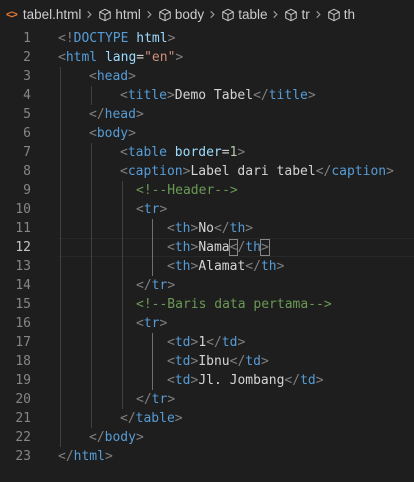 The height and width of the screenshot is (482, 414). Describe the element at coordinates (181, 14) in the screenshot. I see `breadcrumb-item-body: body` at that location.